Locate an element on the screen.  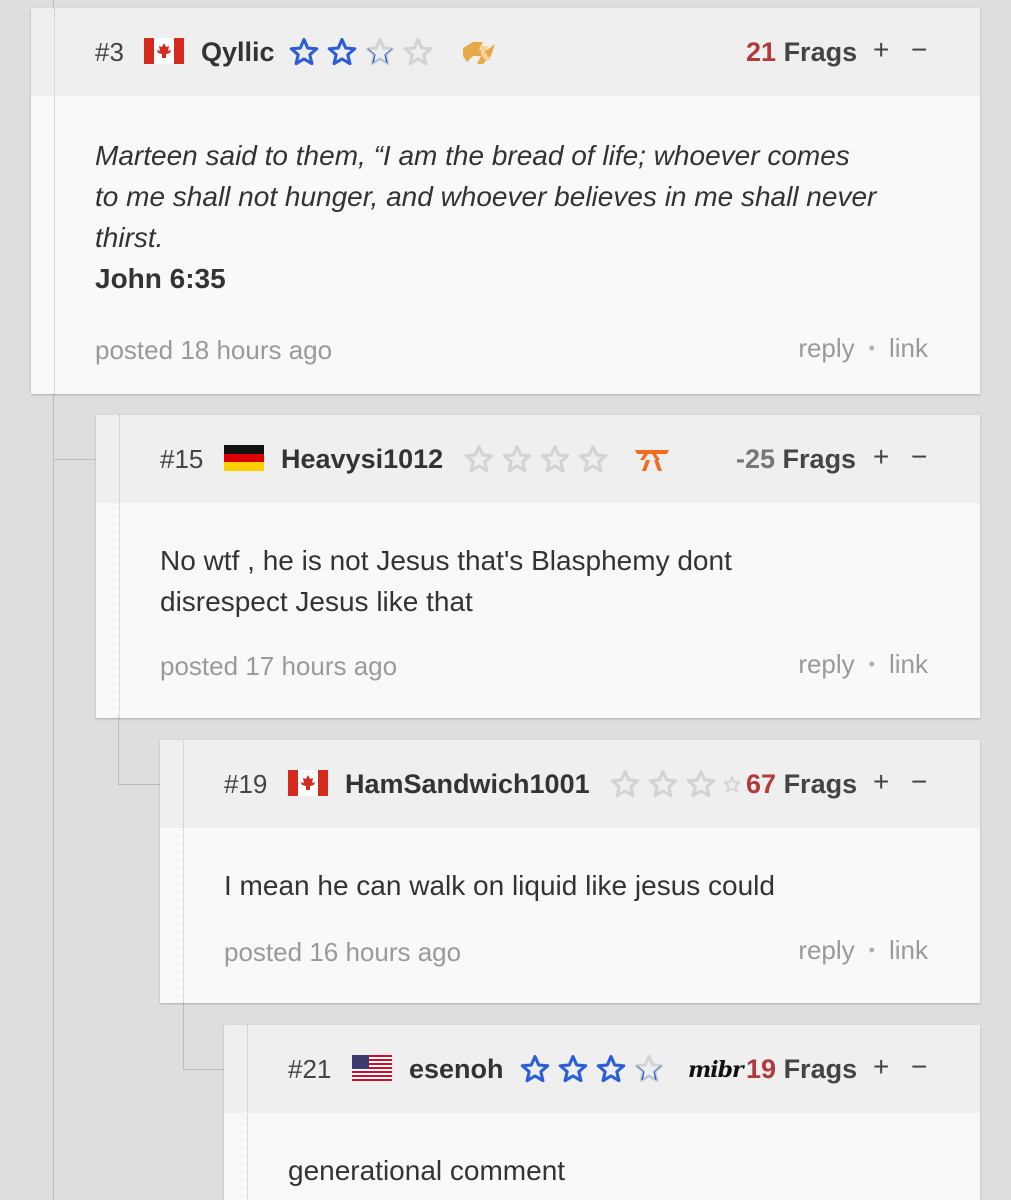
comment-header: #21 esenoh mibr 19 Frags + − is located at coordinates (602, 1069).